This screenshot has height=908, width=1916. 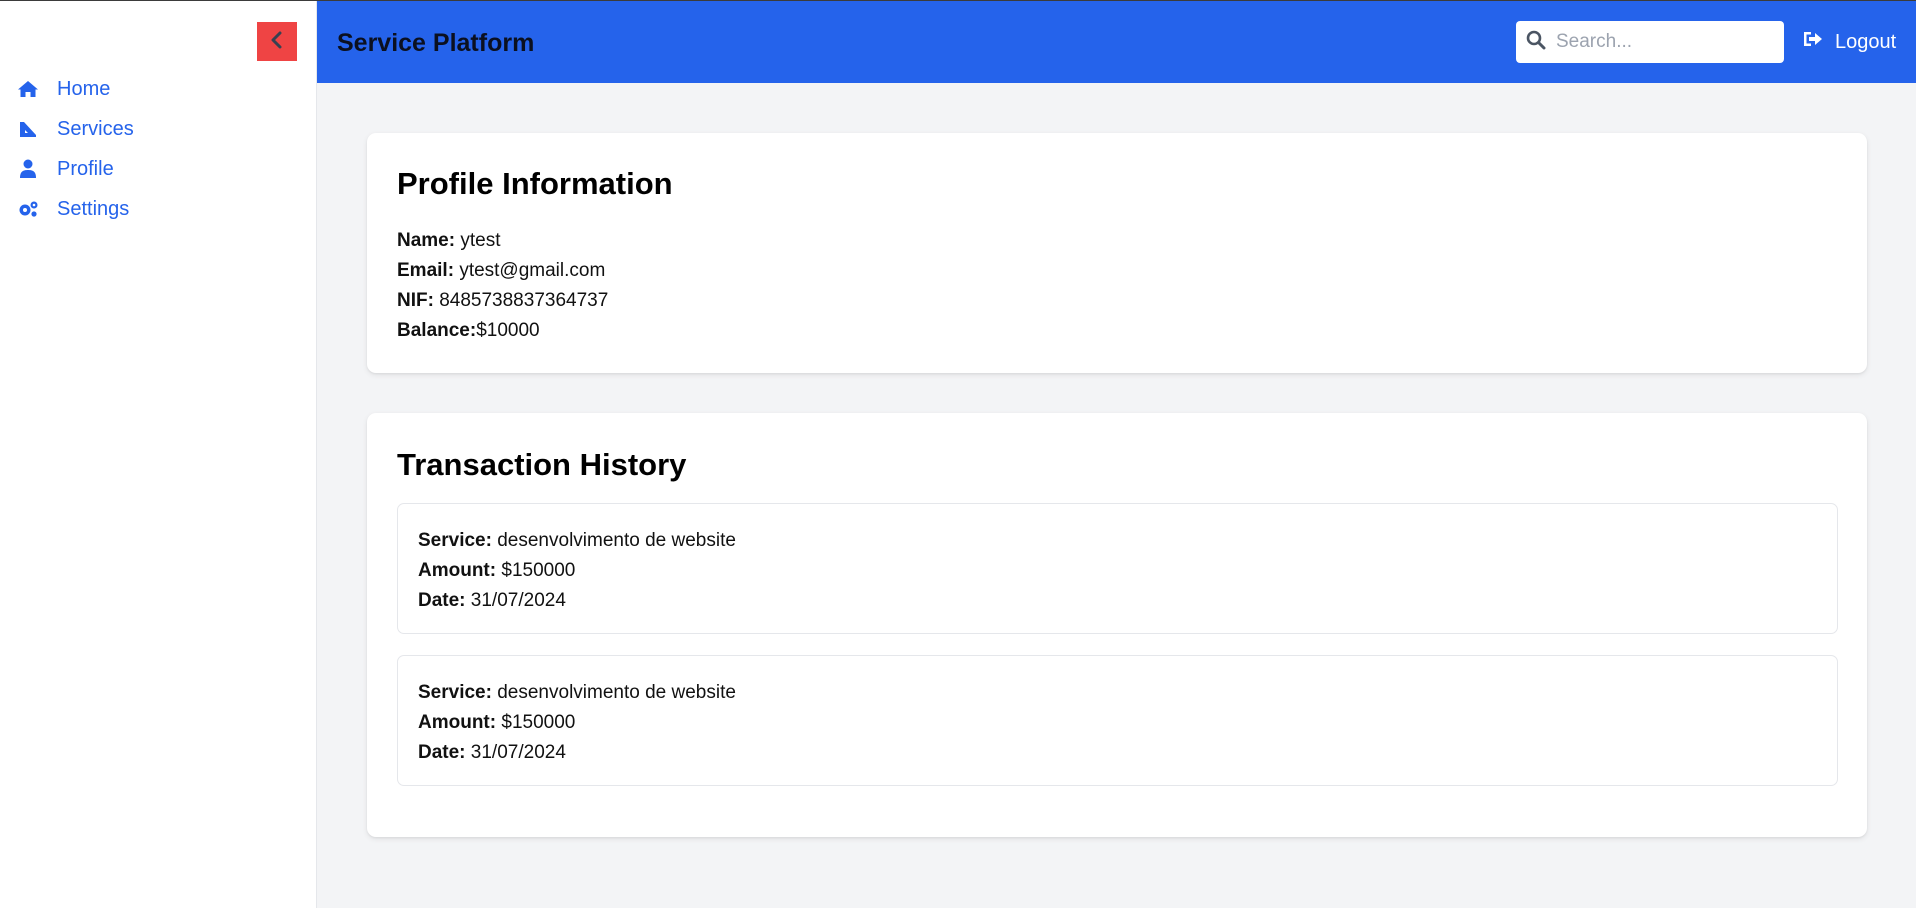 I want to click on nif-label: NIF:, so click(x=415, y=300).